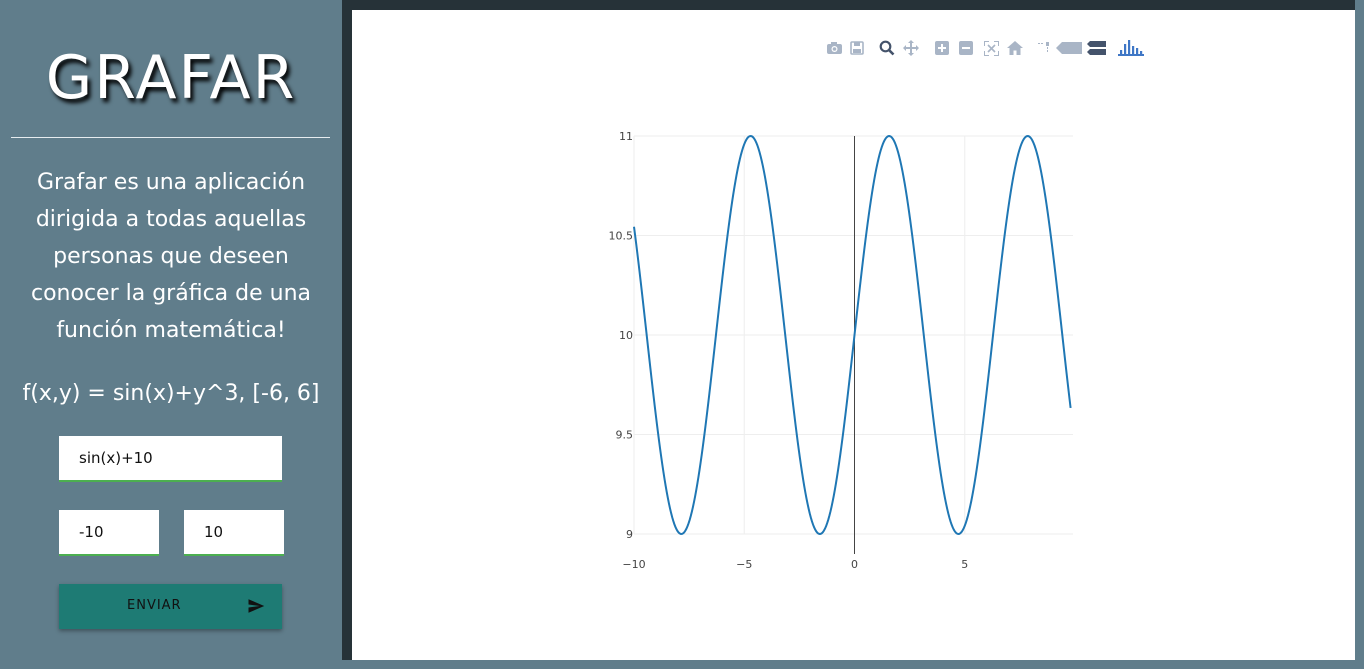  Describe the element at coordinates (853, 664) in the screenshot. I see `frame-bottom-bar` at that location.